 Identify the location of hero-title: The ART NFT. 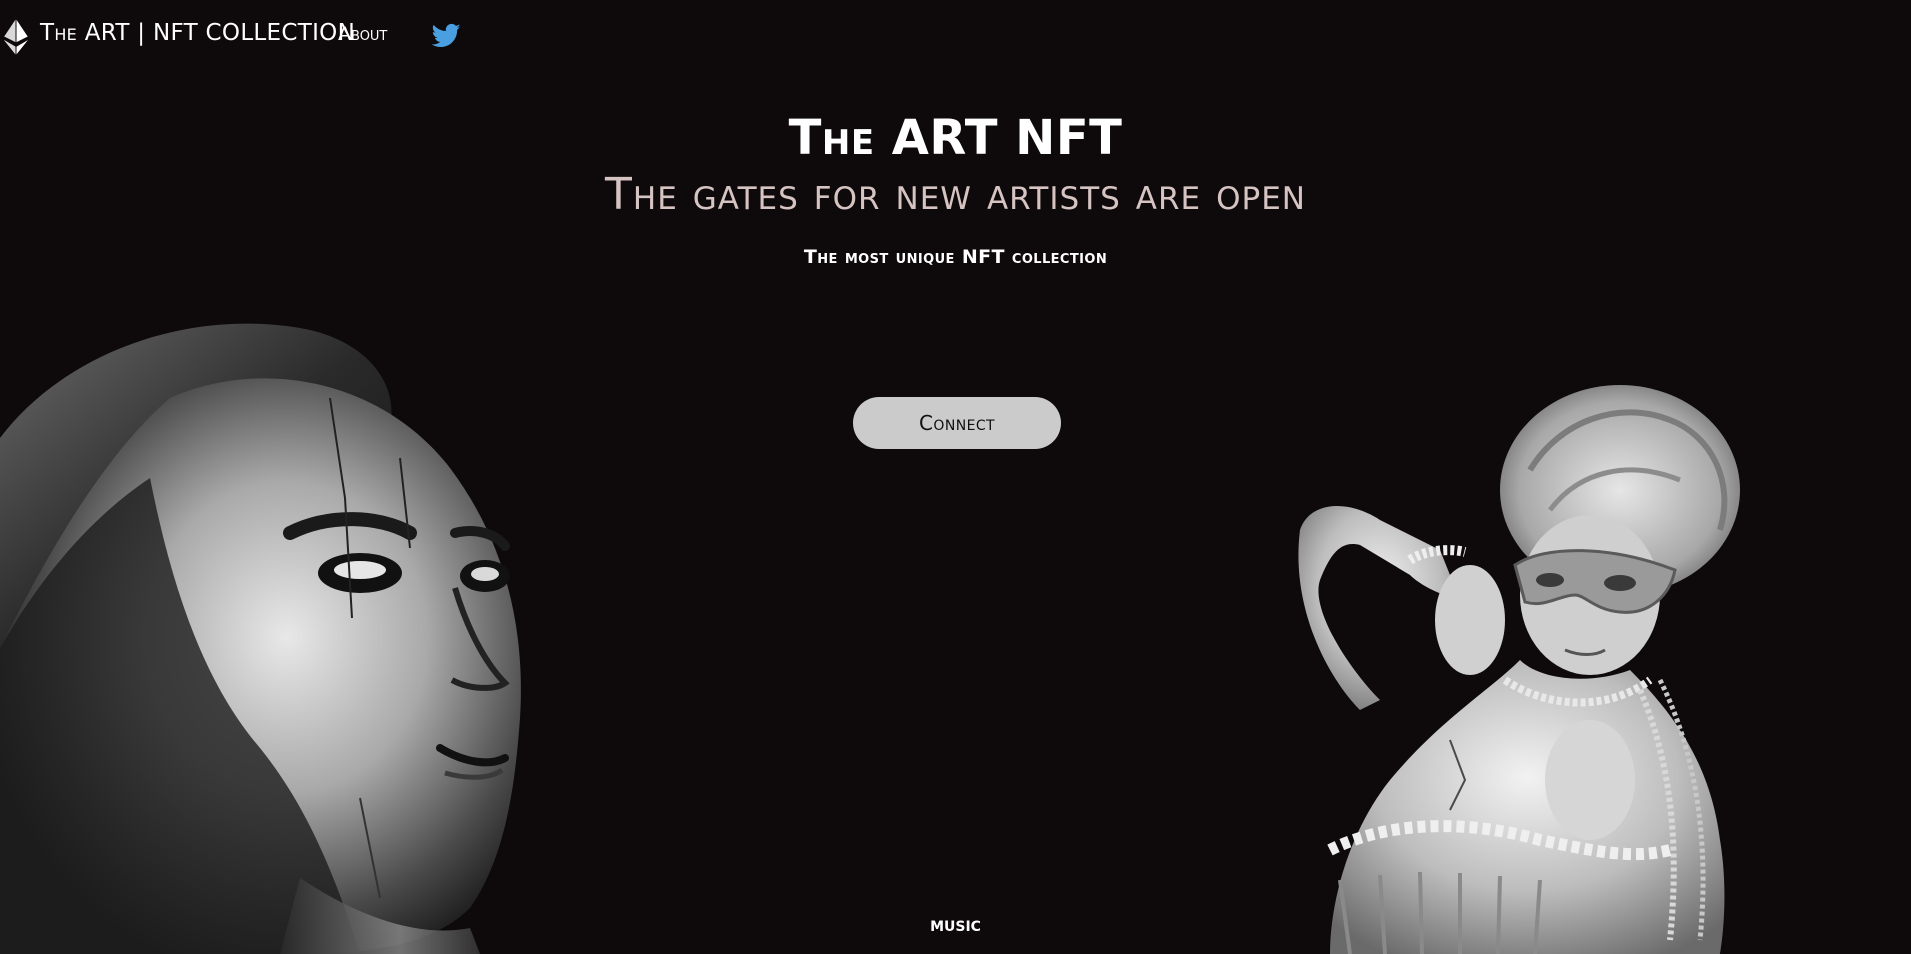
(955, 138).